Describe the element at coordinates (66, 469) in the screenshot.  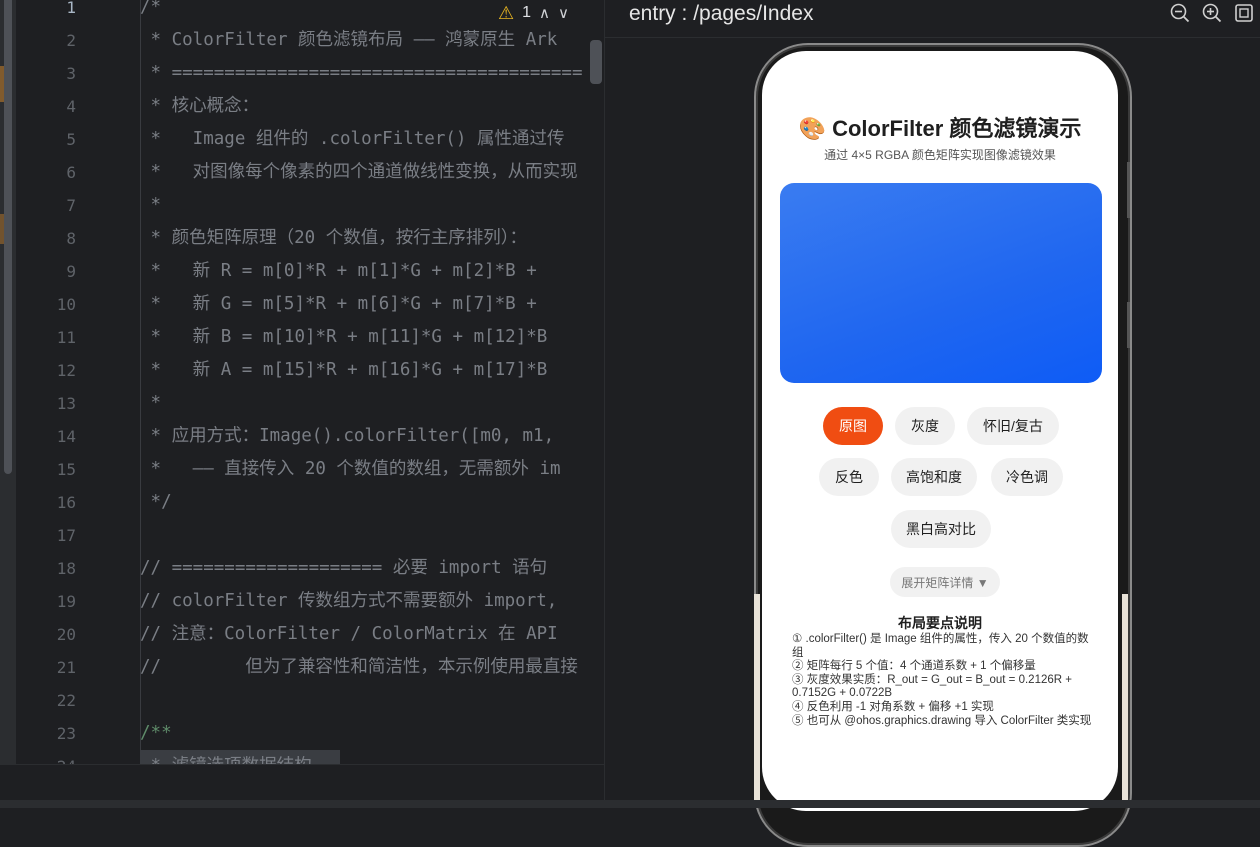
I see `line-number: 15` at that location.